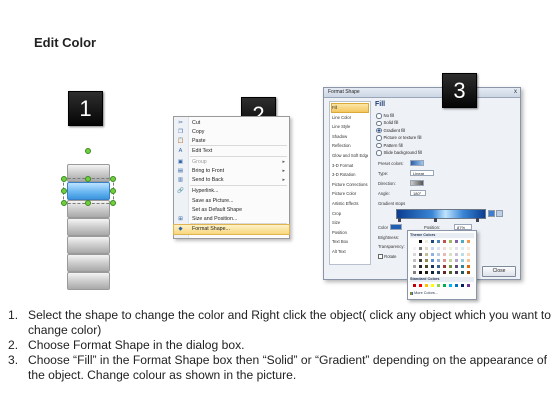 Image resolution: width=560 pixels, height=420 pixels. I want to click on category-position: Position, so click(350, 233).